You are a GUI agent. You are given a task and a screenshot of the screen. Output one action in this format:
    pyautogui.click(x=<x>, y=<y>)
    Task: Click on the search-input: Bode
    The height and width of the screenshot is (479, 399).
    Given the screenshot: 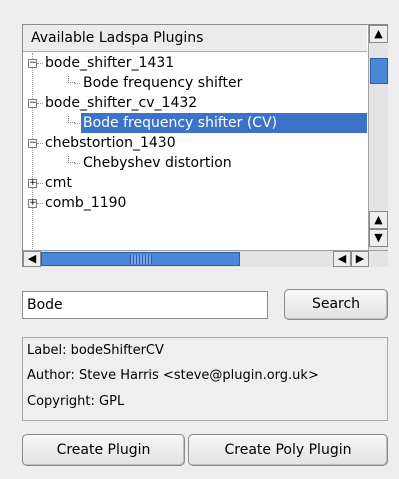 What is the action you would take?
    pyautogui.click(x=145, y=305)
    